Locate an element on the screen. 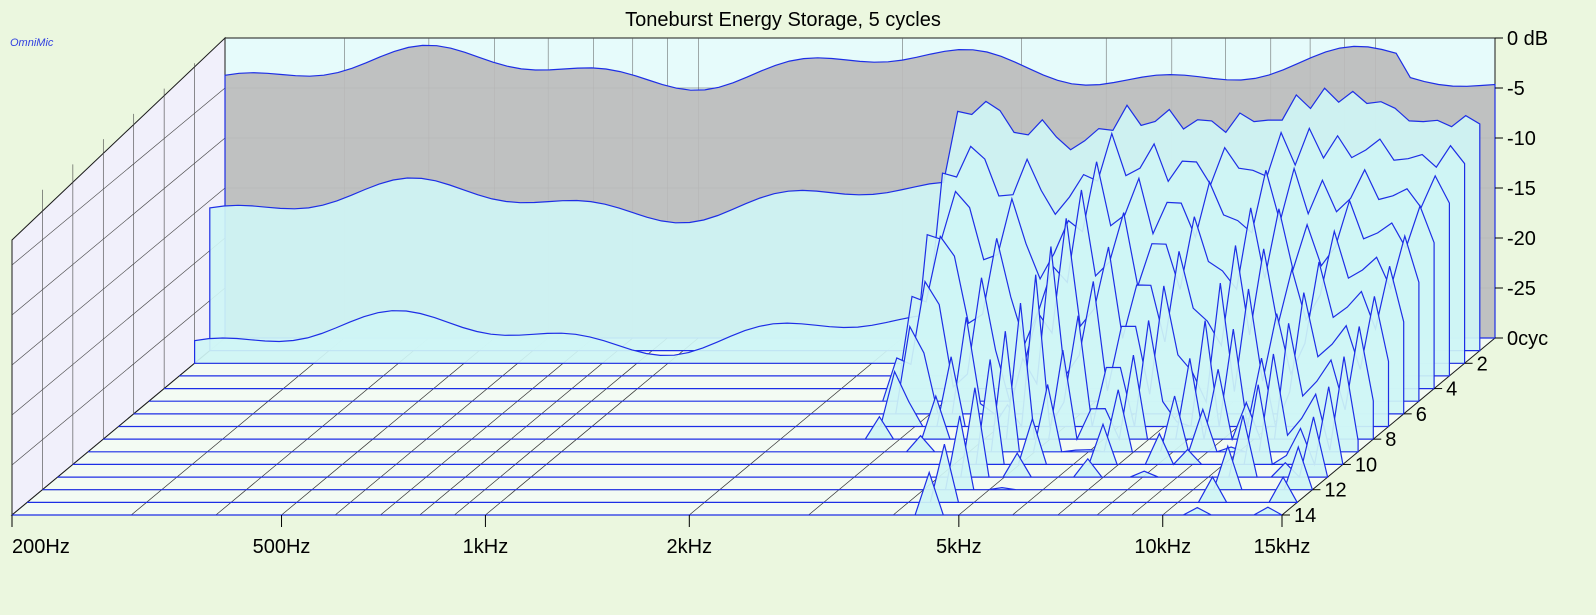  level-axis: 0 dB -5 -10 -15 -20 -25 is located at coordinates (1521, 164).